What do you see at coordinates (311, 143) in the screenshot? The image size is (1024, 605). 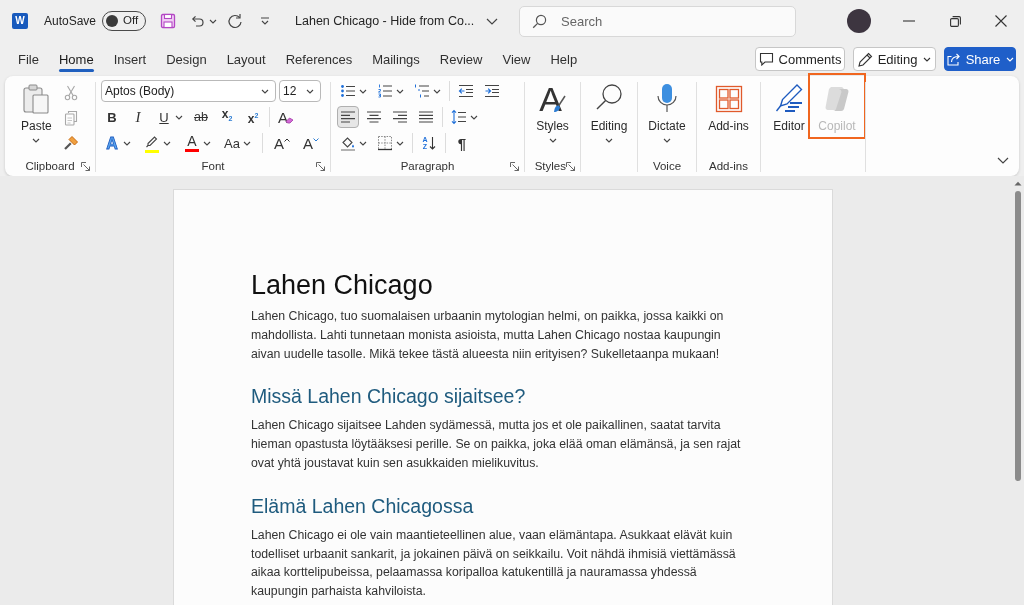 I see `shrink-font-button: A` at bounding box center [311, 143].